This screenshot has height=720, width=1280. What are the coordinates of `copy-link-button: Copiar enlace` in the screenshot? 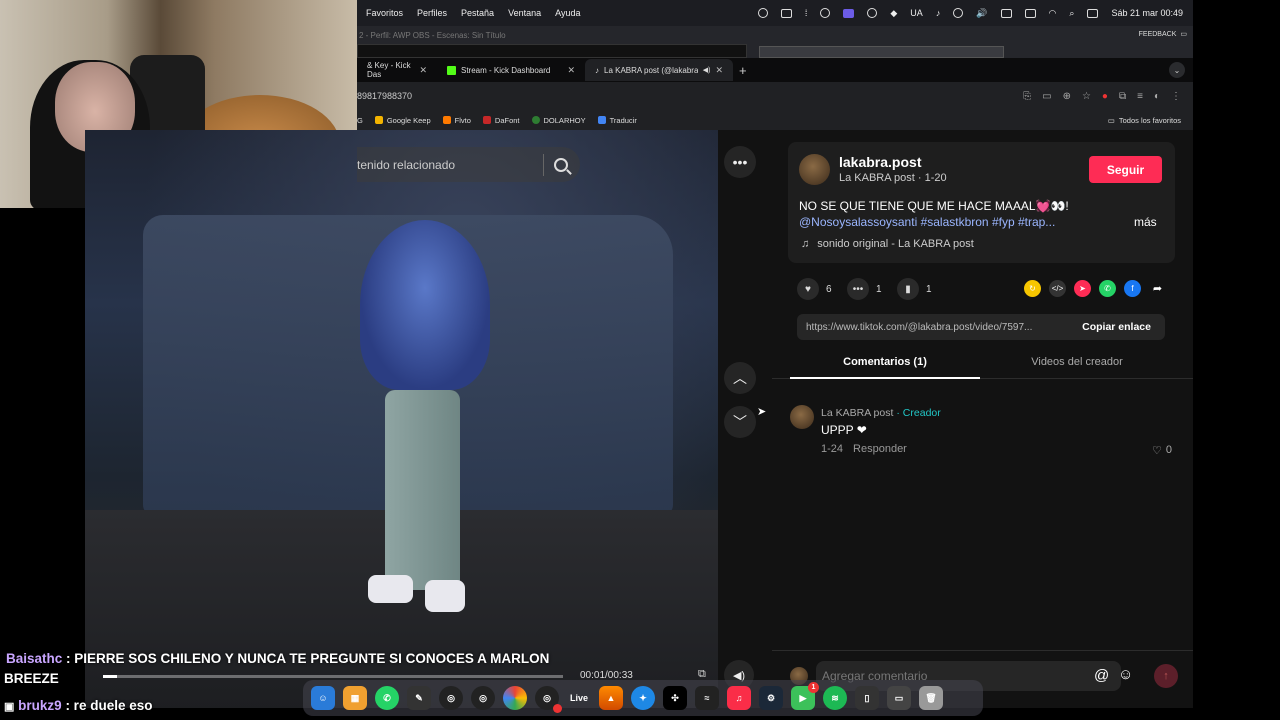 It's located at (1123, 327).